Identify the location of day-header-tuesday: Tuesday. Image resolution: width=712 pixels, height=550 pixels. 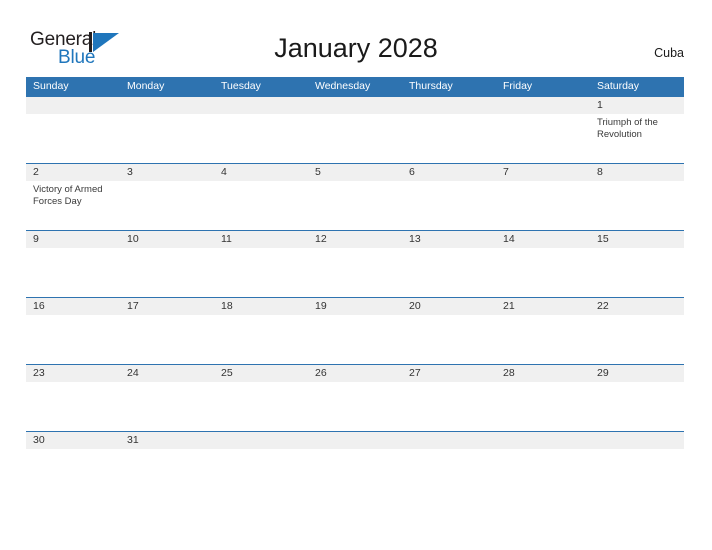
(241, 86).